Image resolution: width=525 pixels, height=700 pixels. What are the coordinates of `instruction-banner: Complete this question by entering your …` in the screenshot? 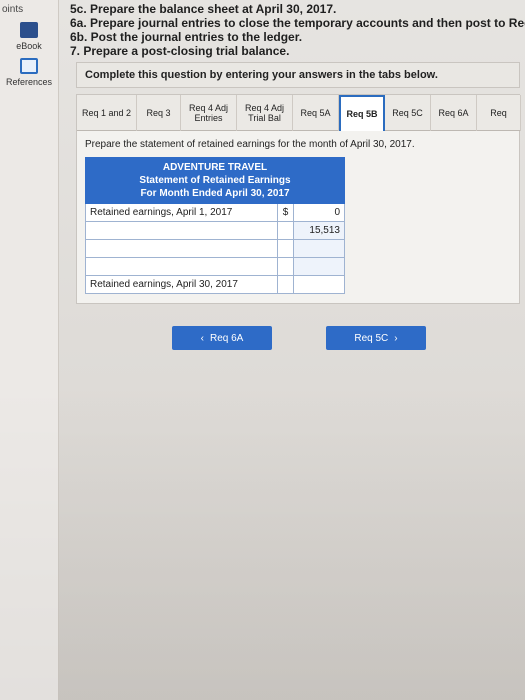 It's located at (298, 75).